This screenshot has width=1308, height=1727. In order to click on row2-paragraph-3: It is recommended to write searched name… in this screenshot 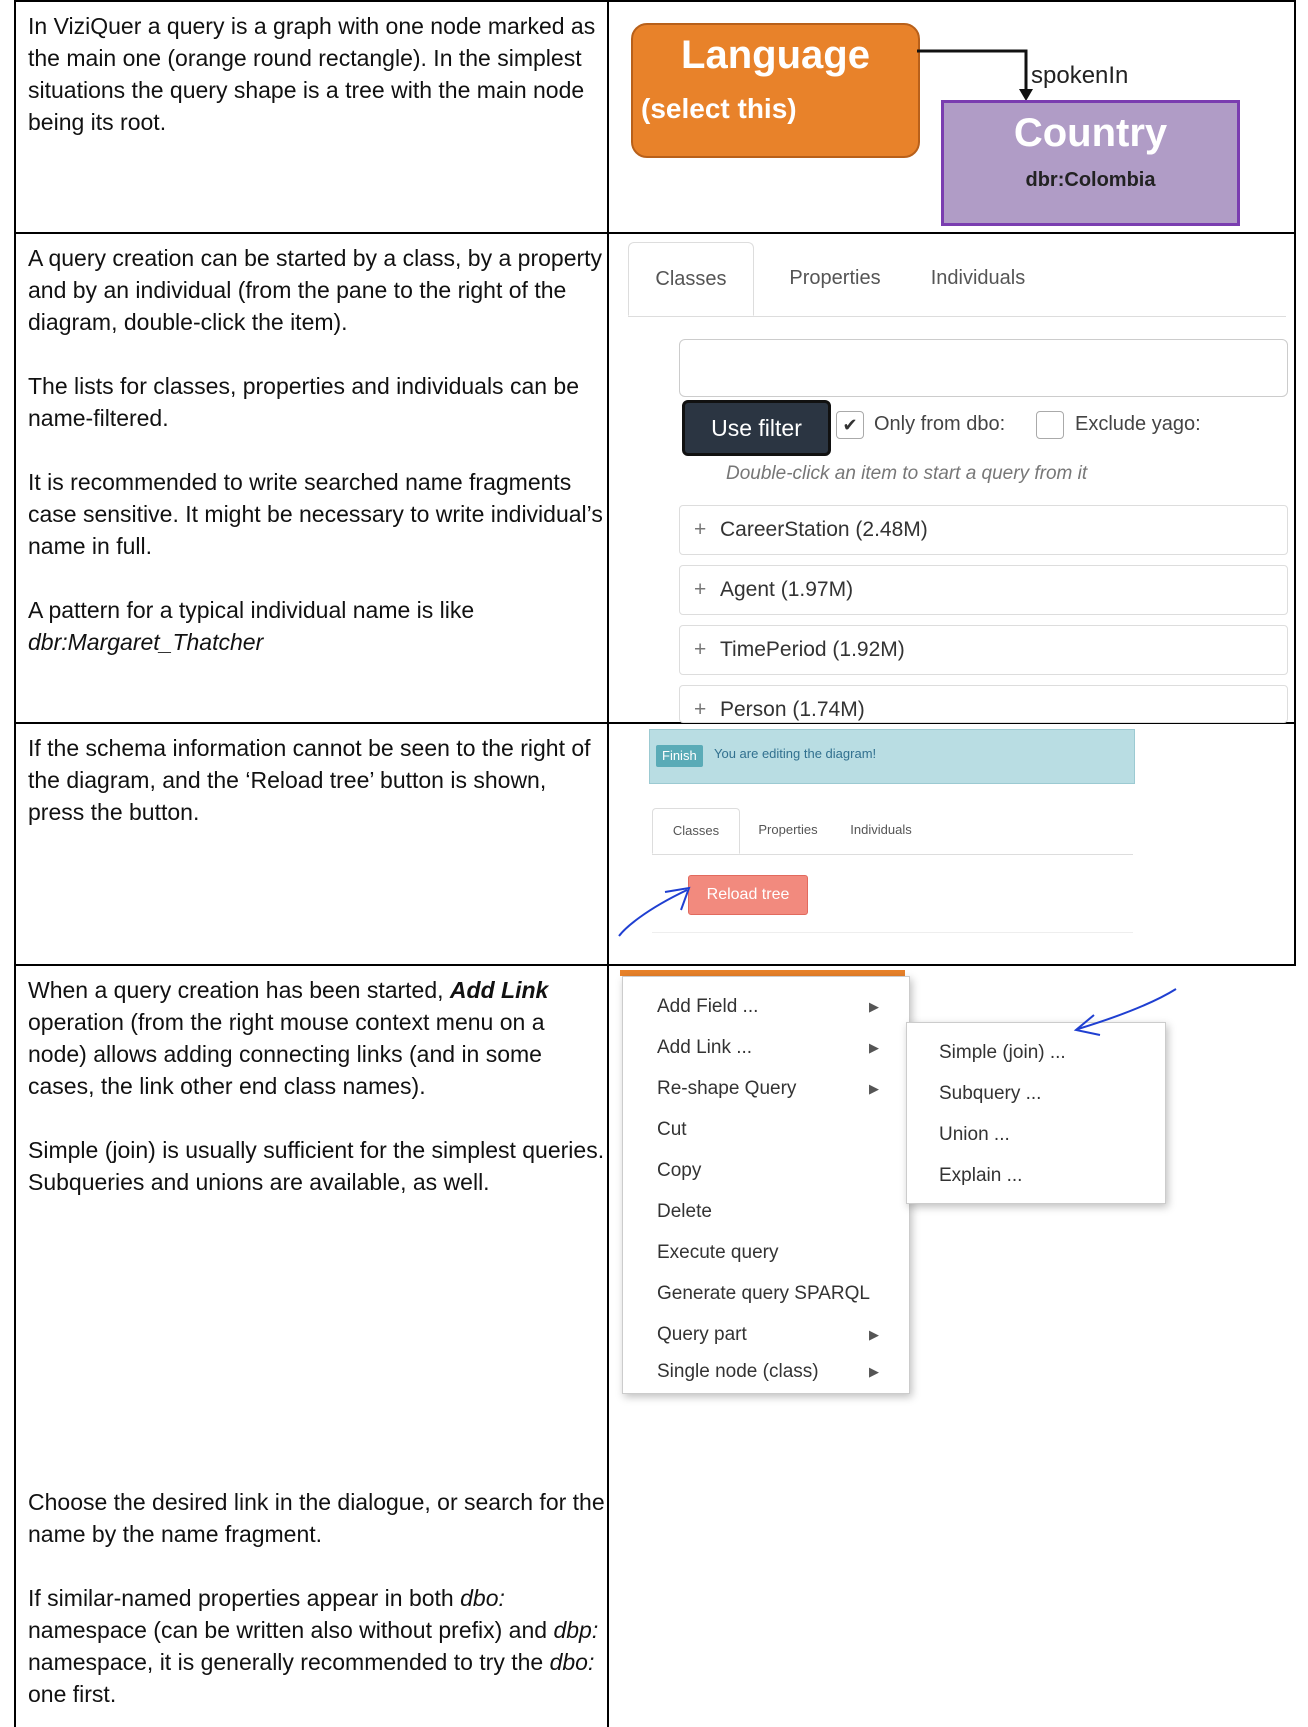, I will do `click(315, 514)`.